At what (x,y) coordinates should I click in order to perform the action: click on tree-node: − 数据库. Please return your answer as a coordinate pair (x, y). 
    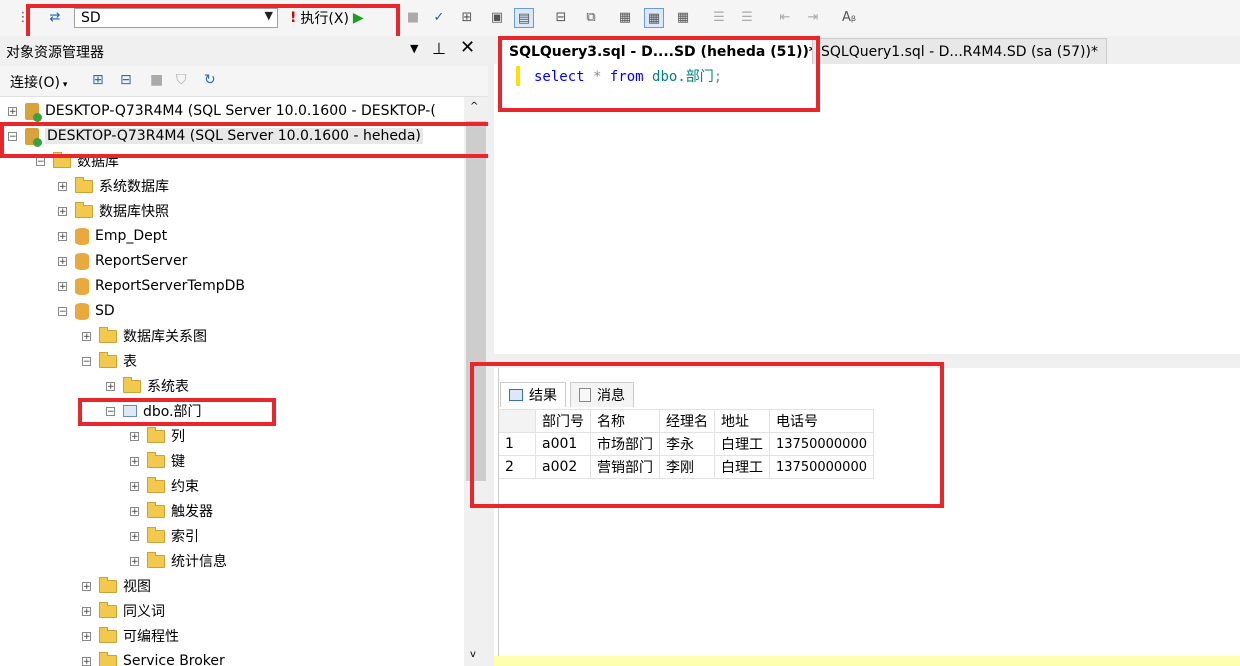
    Looking at the image, I should click on (77, 161).